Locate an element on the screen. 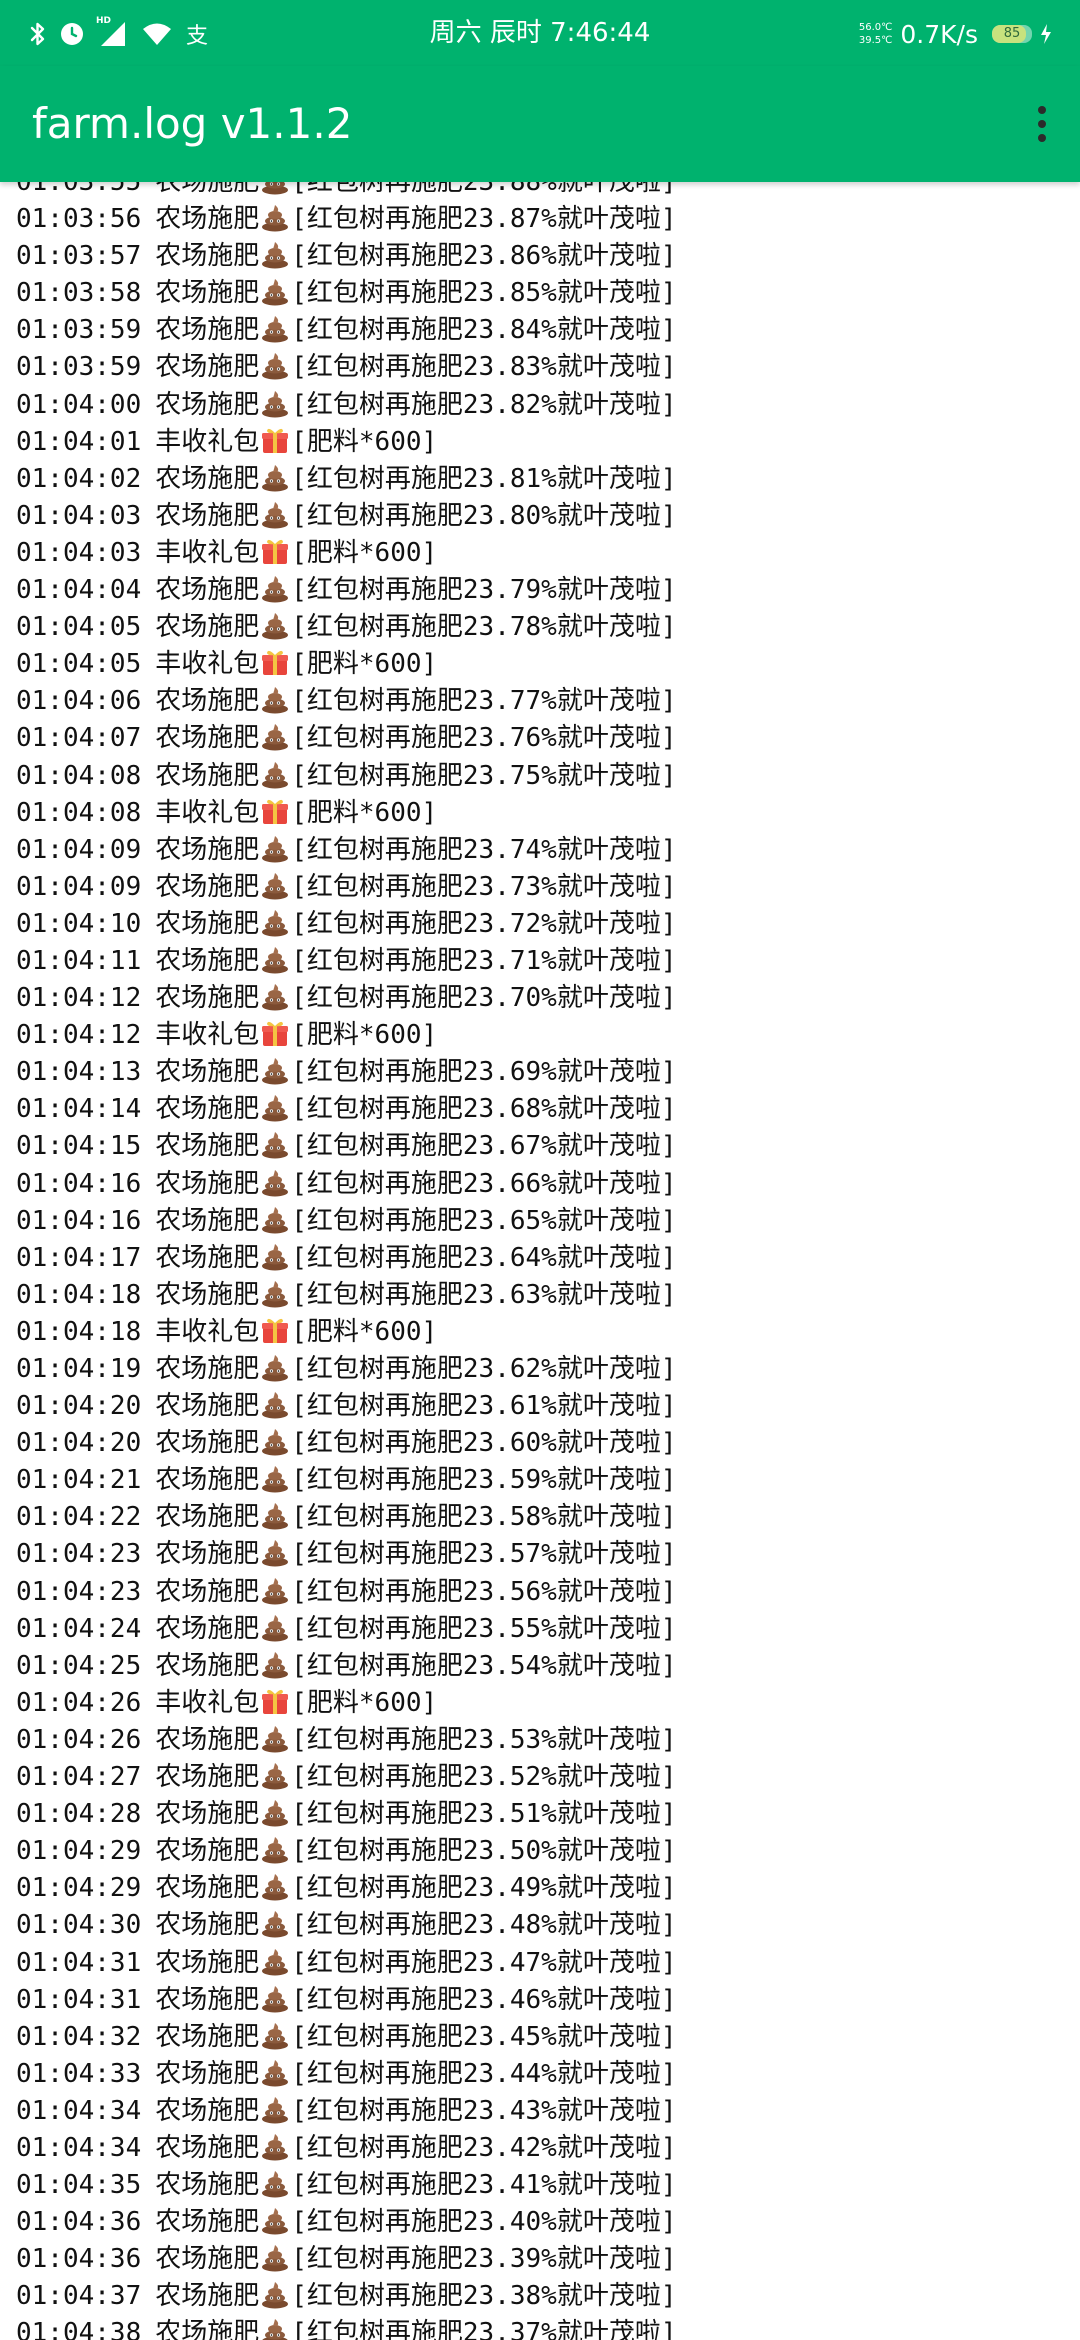  log-row: 01:04:23 农场施肥 [红包树再施肥23.57%就叶茂啦] is located at coordinates (346, 1554).